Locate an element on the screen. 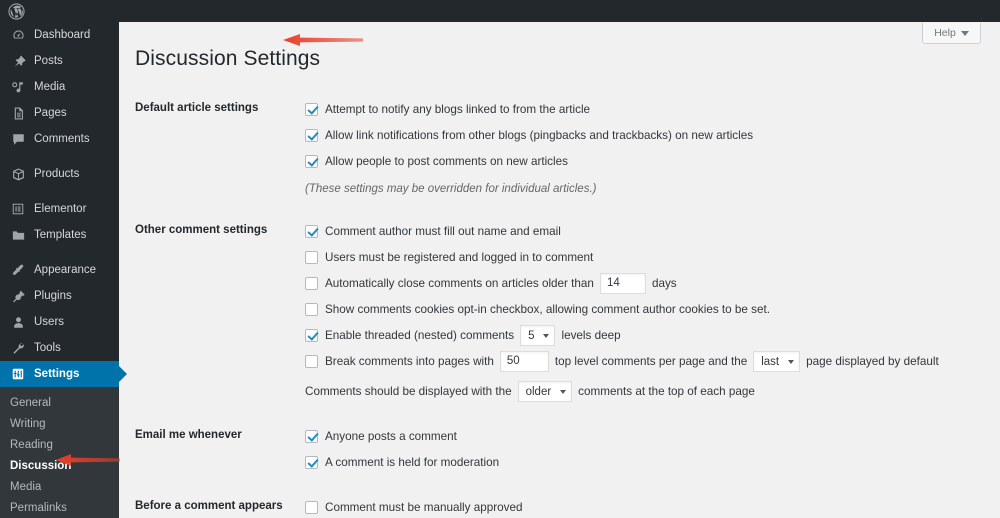  option-label-after: days is located at coordinates (664, 283).